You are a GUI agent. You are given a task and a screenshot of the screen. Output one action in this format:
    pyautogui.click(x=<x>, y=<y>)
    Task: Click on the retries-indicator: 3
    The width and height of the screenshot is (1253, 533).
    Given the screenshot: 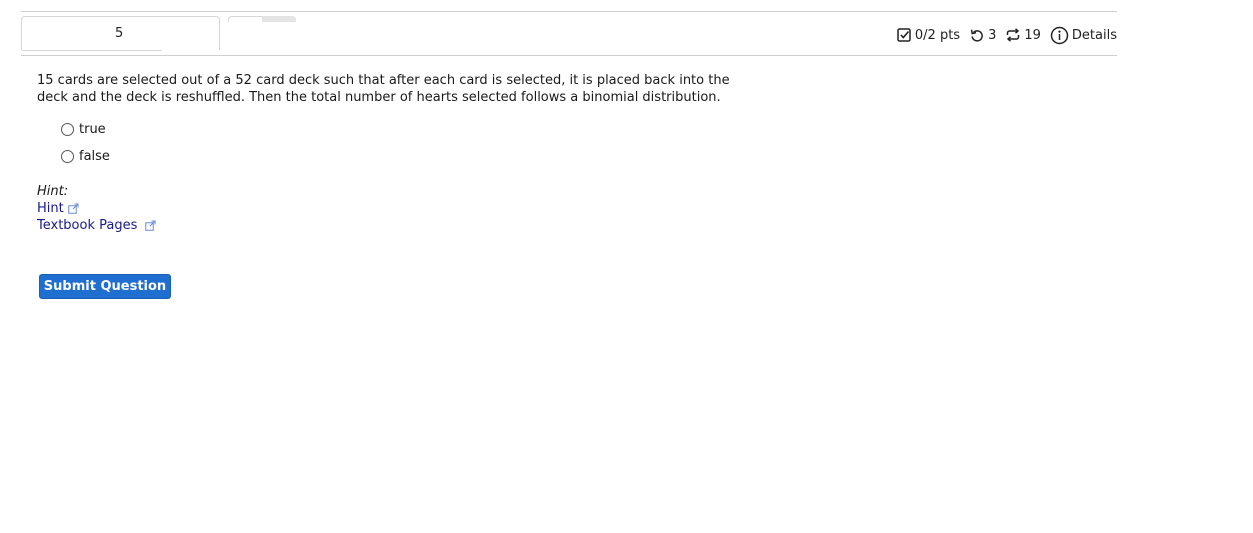 What is the action you would take?
    pyautogui.click(x=982, y=35)
    